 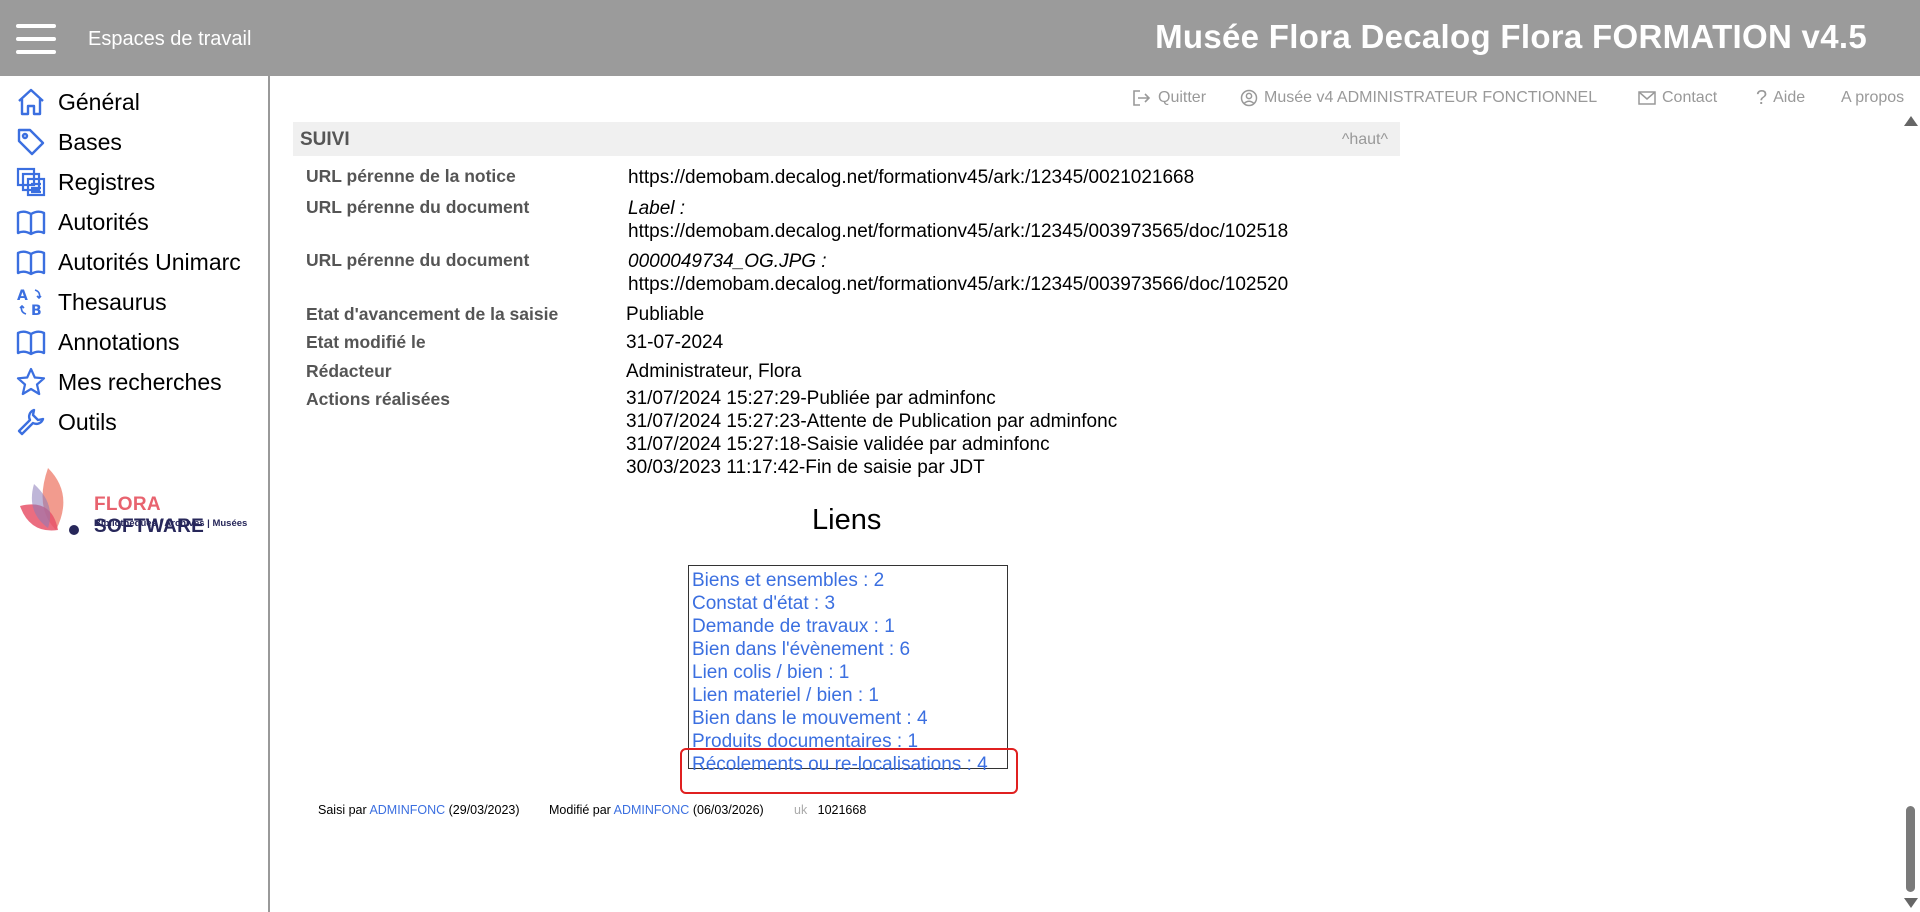 I want to click on tag-icon, so click(x=31, y=142).